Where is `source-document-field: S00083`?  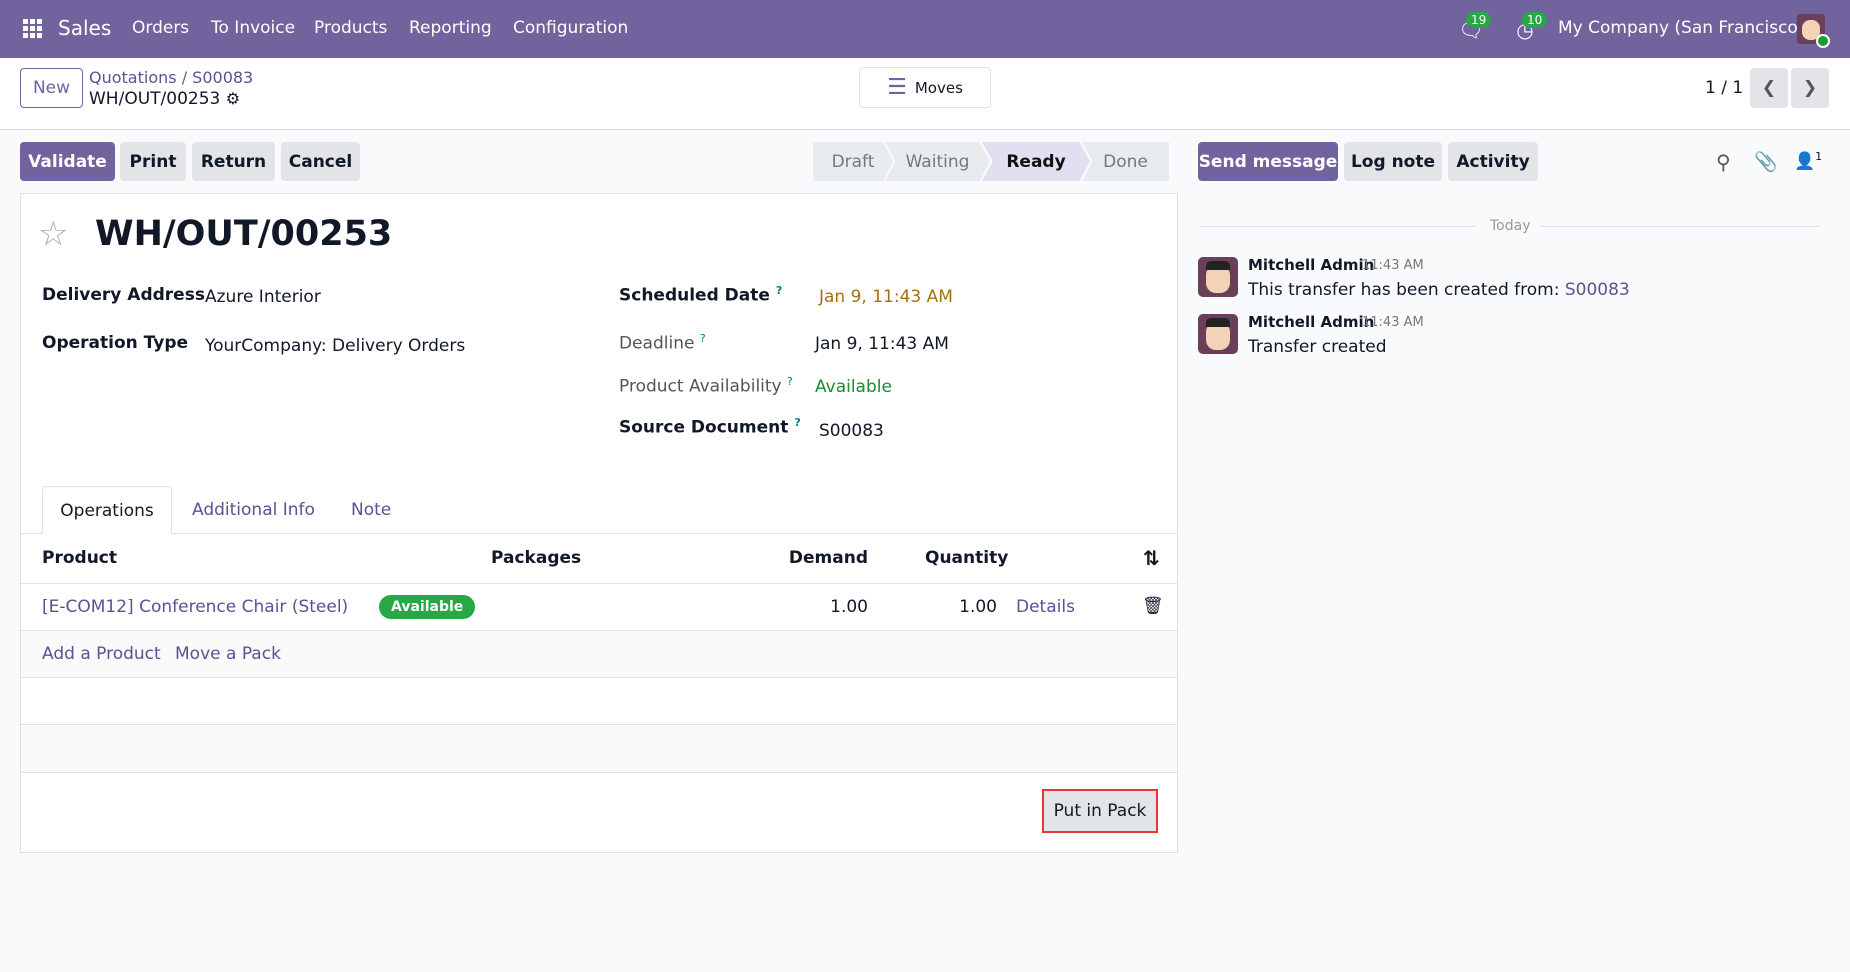
source-document-field: S00083 is located at coordinates (851, 431).